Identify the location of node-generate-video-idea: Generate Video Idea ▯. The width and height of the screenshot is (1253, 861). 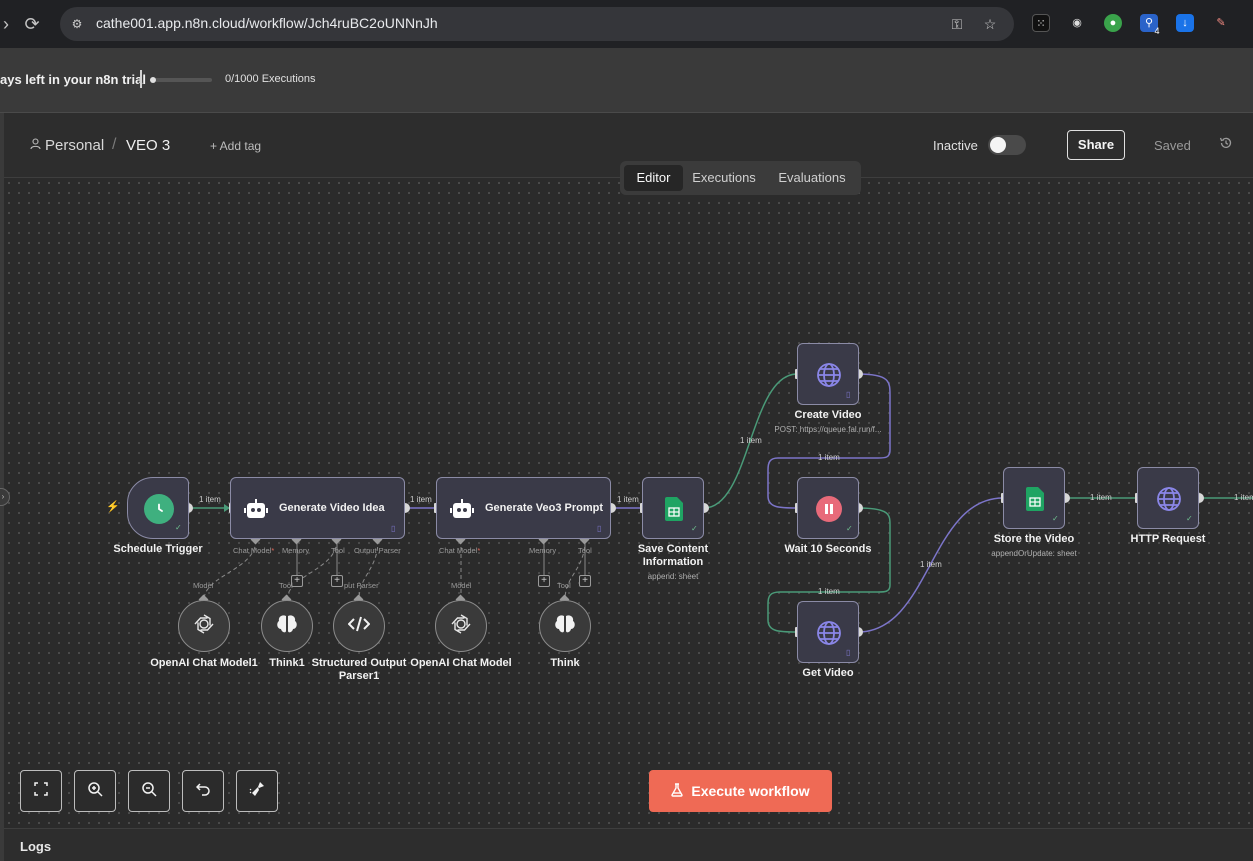
(317, 508).